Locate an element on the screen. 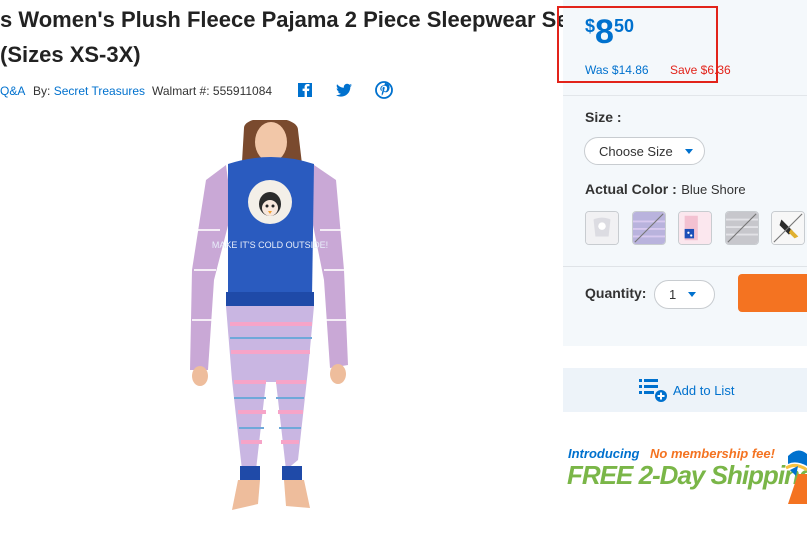 The width and height of the screenshot is (807, 556). quantity-select: 1 is located at coordinates (684, 294).